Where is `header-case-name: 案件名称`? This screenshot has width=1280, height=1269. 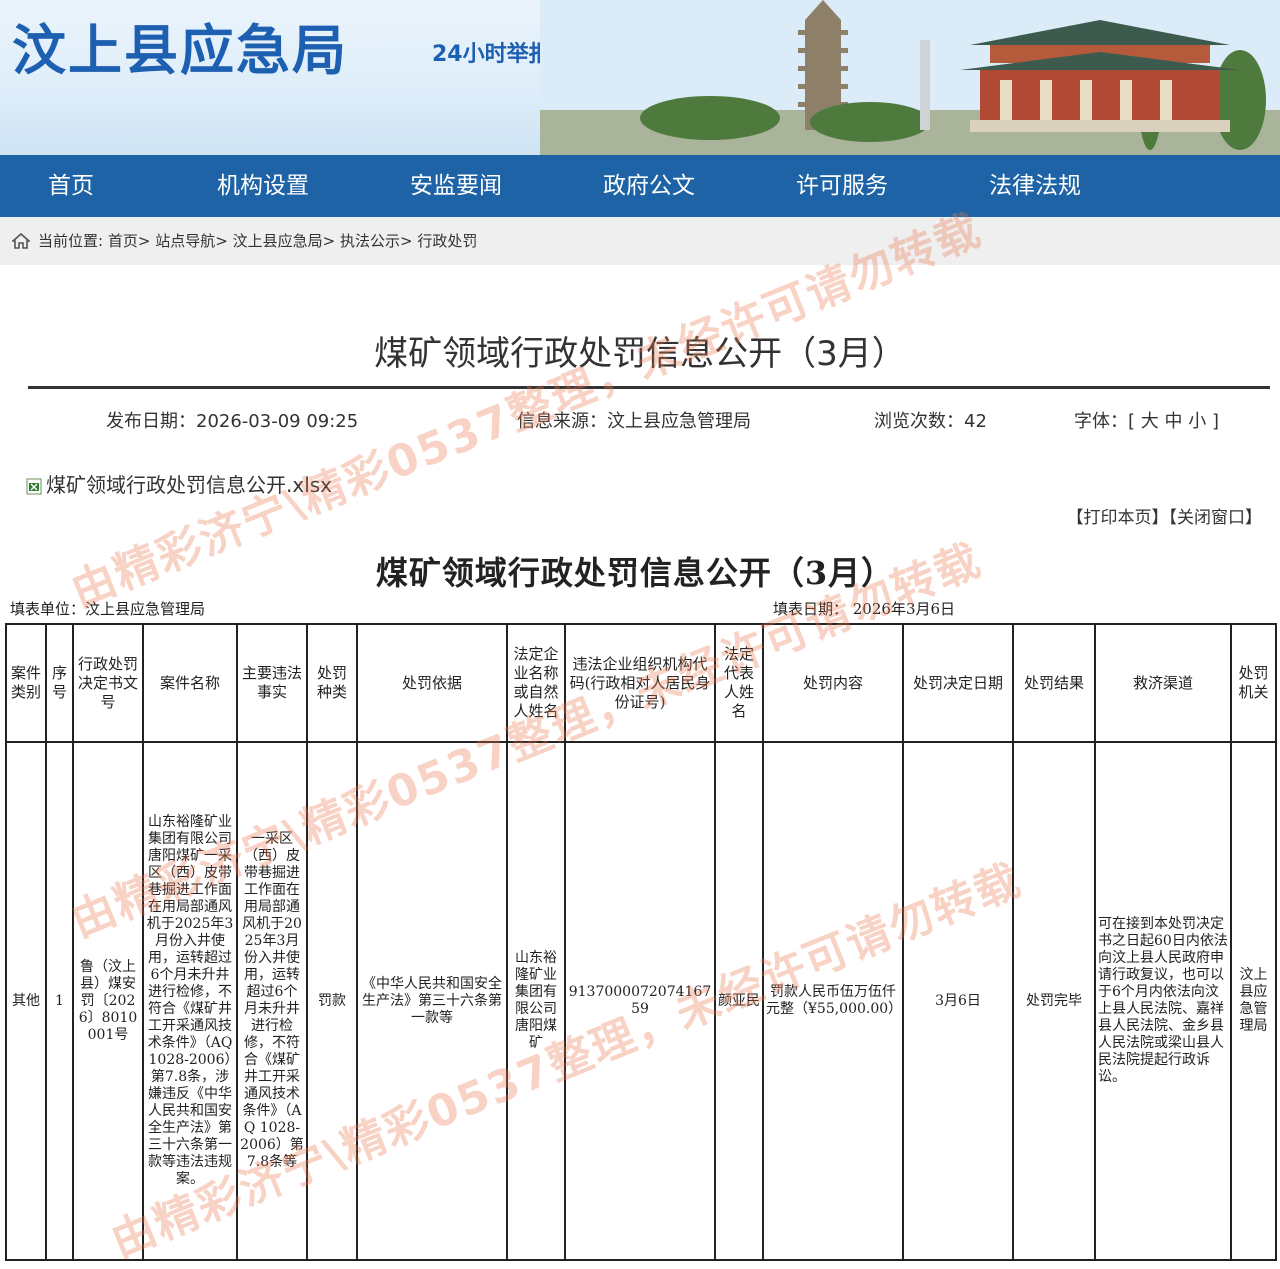
header-case-name: 案件名称 is located at coordinates (190, 683).